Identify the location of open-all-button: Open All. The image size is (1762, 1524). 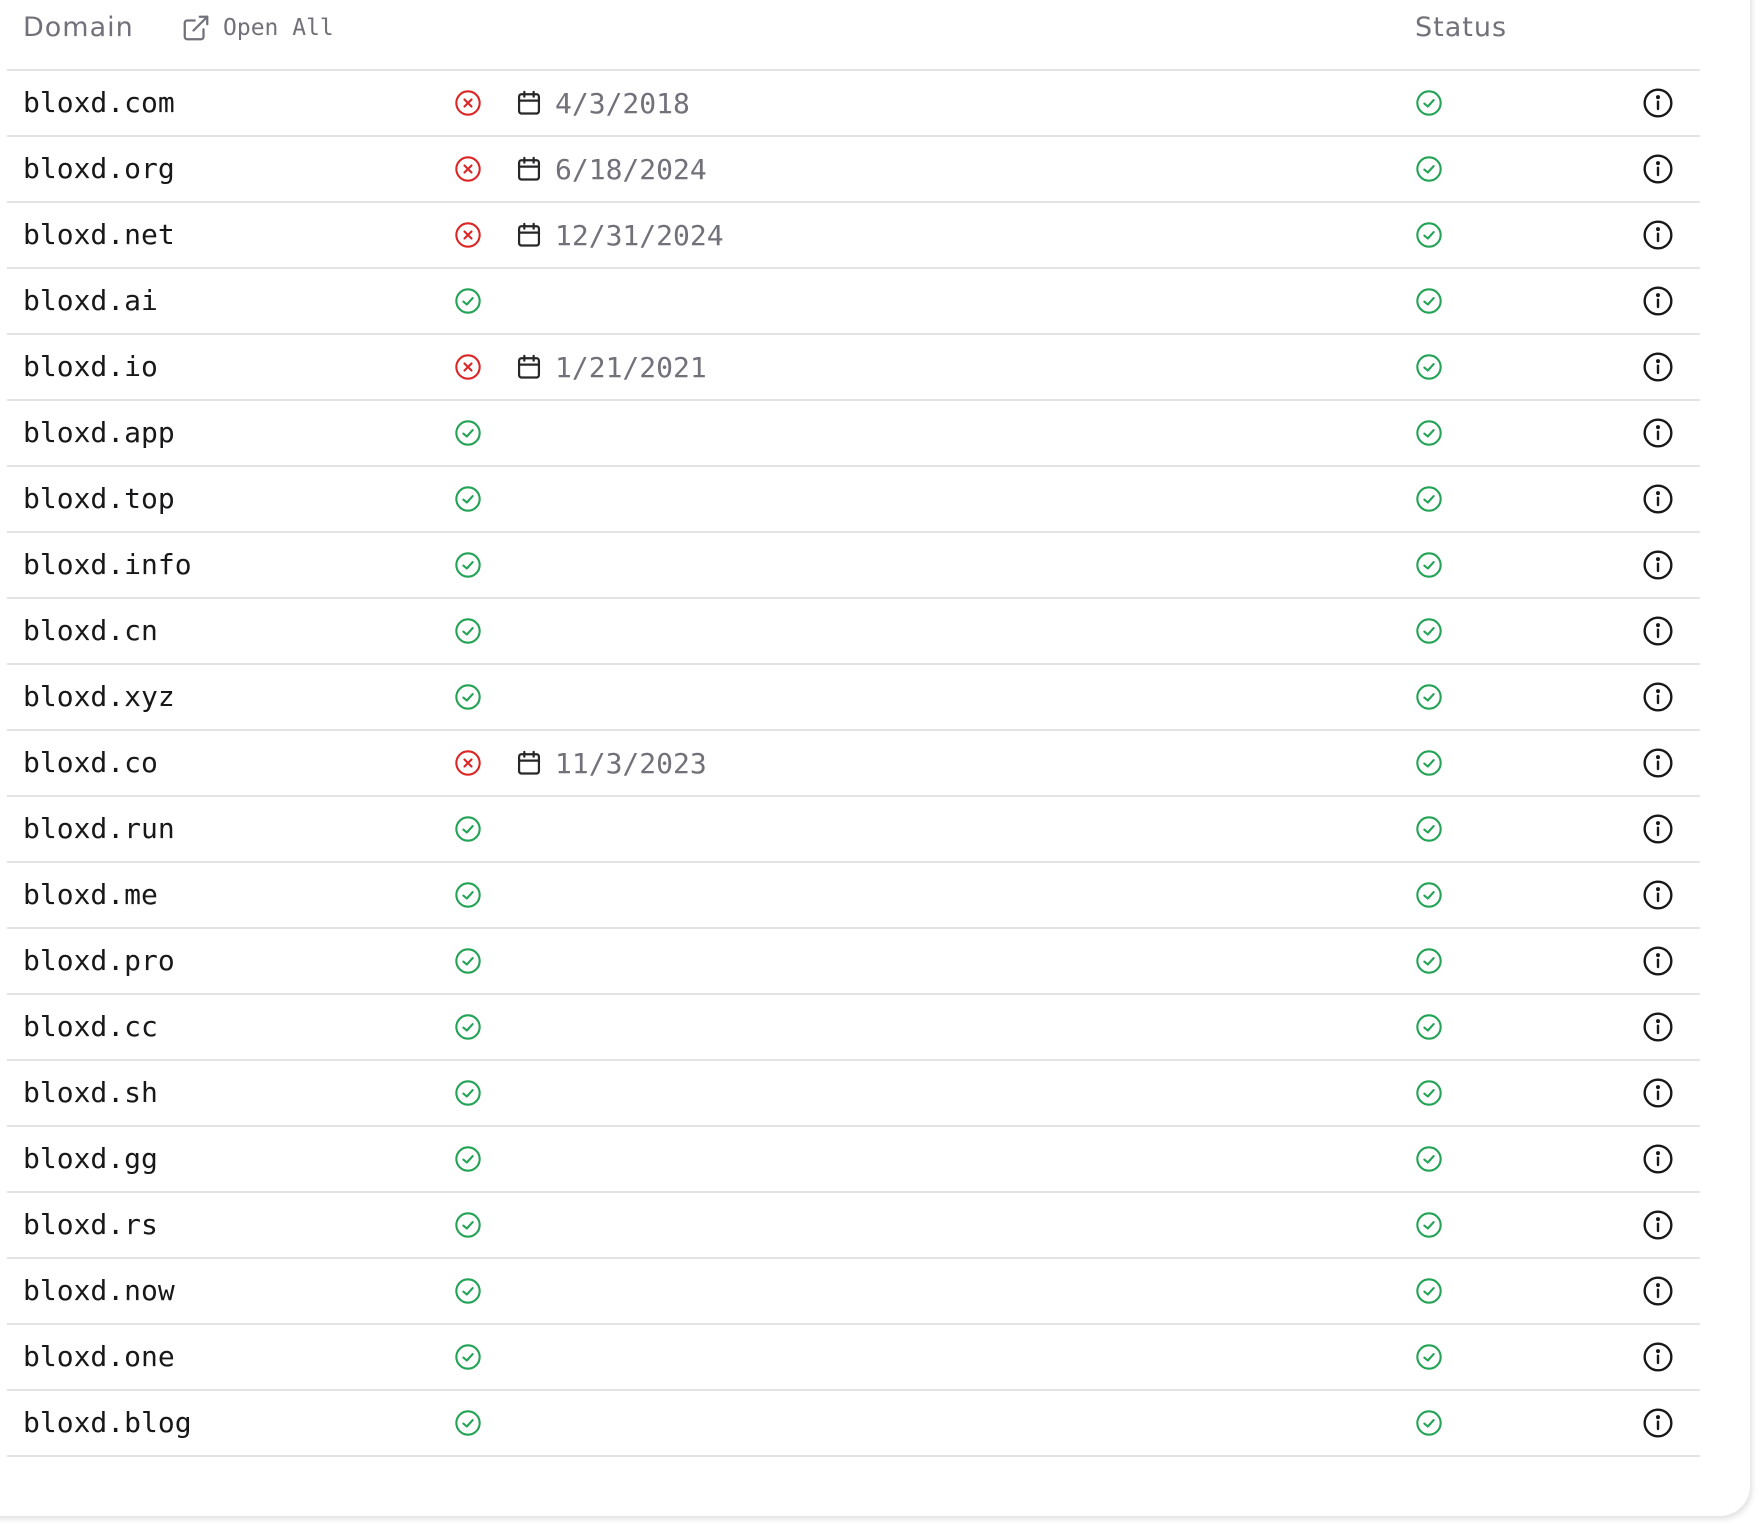
(257, 28).